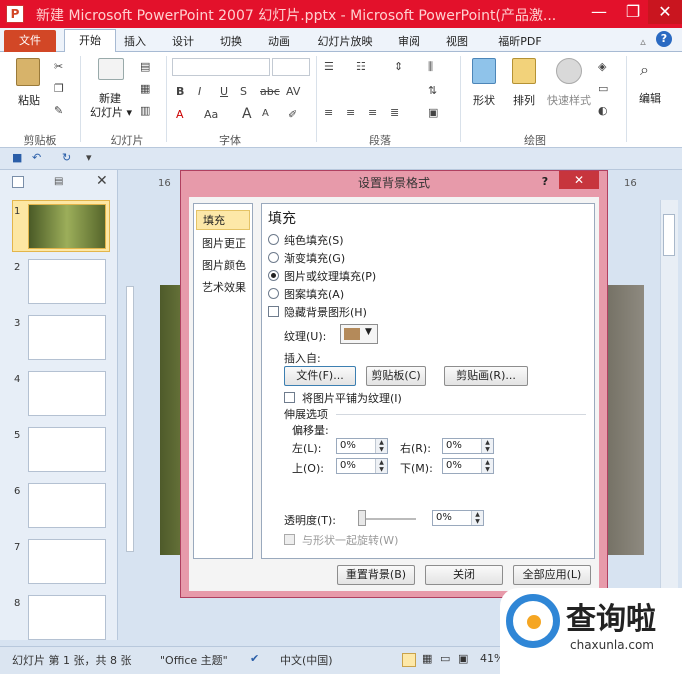 The height and width of the screenshot is (674, 682). What do you see at coordinates (199, 91) in the screenshot?
I see `italic-button: I` at bounding box center [199, 91].